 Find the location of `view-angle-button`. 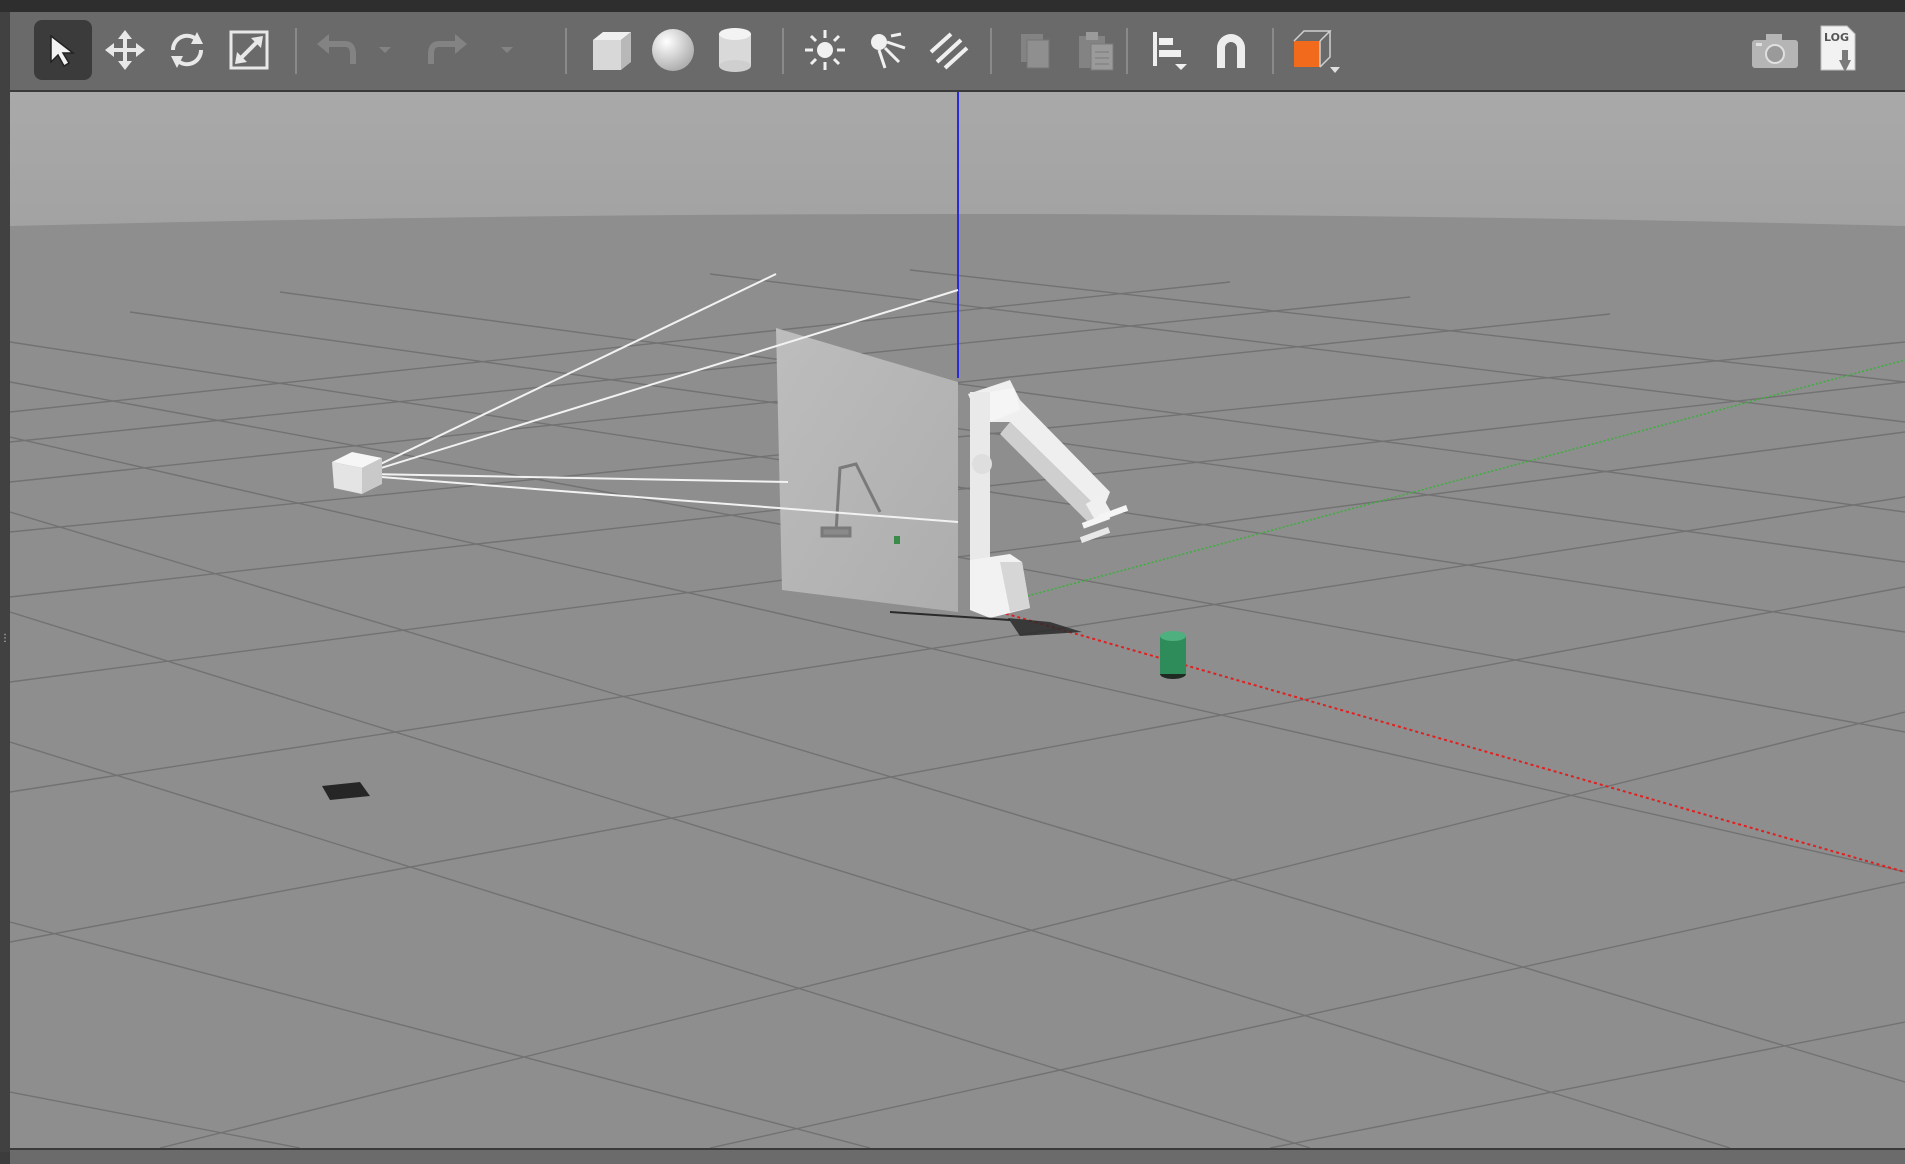

view-angle-button is located at coordinates (1315, 50).